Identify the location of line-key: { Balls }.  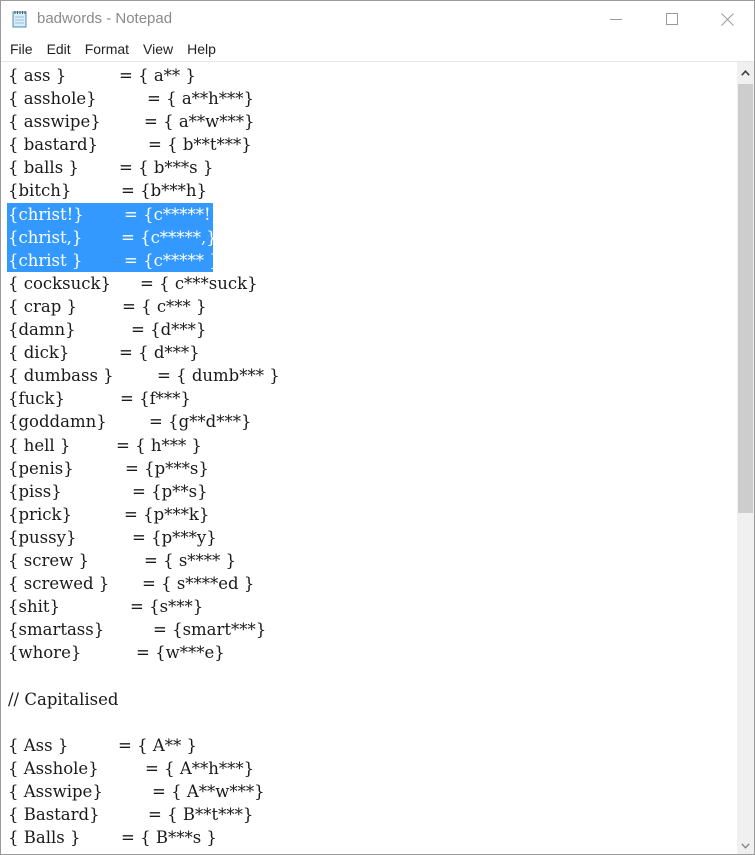
(44, 838).